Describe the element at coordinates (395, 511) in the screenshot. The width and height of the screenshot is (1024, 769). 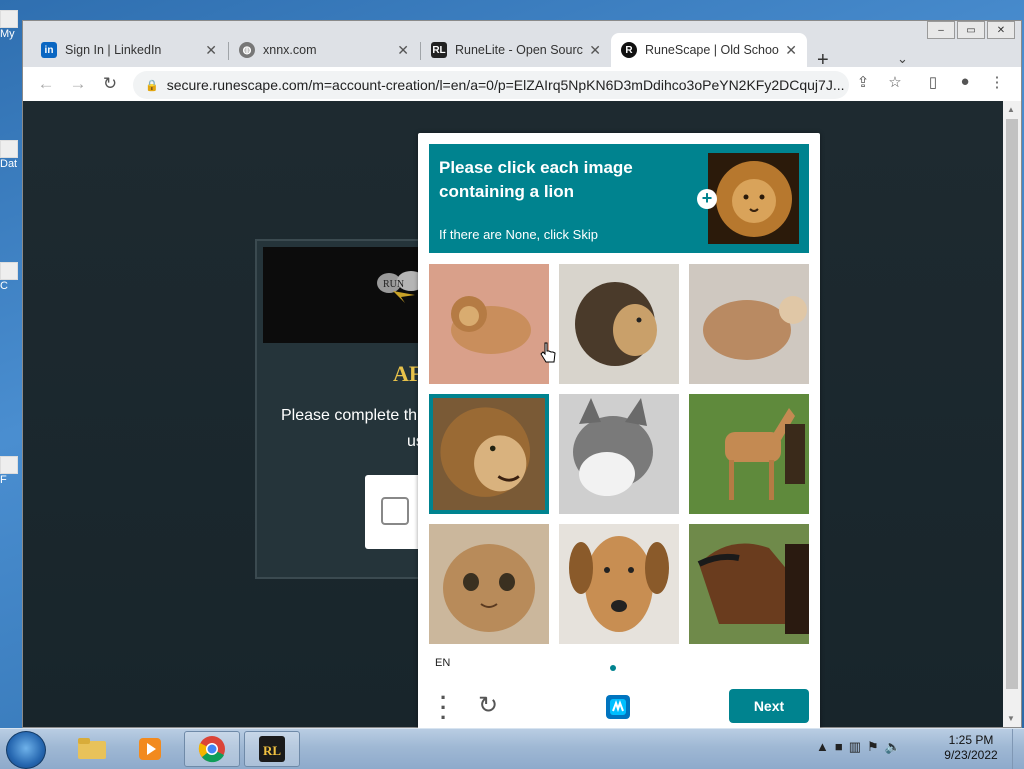
I see `captcha-checkbox` at that location.